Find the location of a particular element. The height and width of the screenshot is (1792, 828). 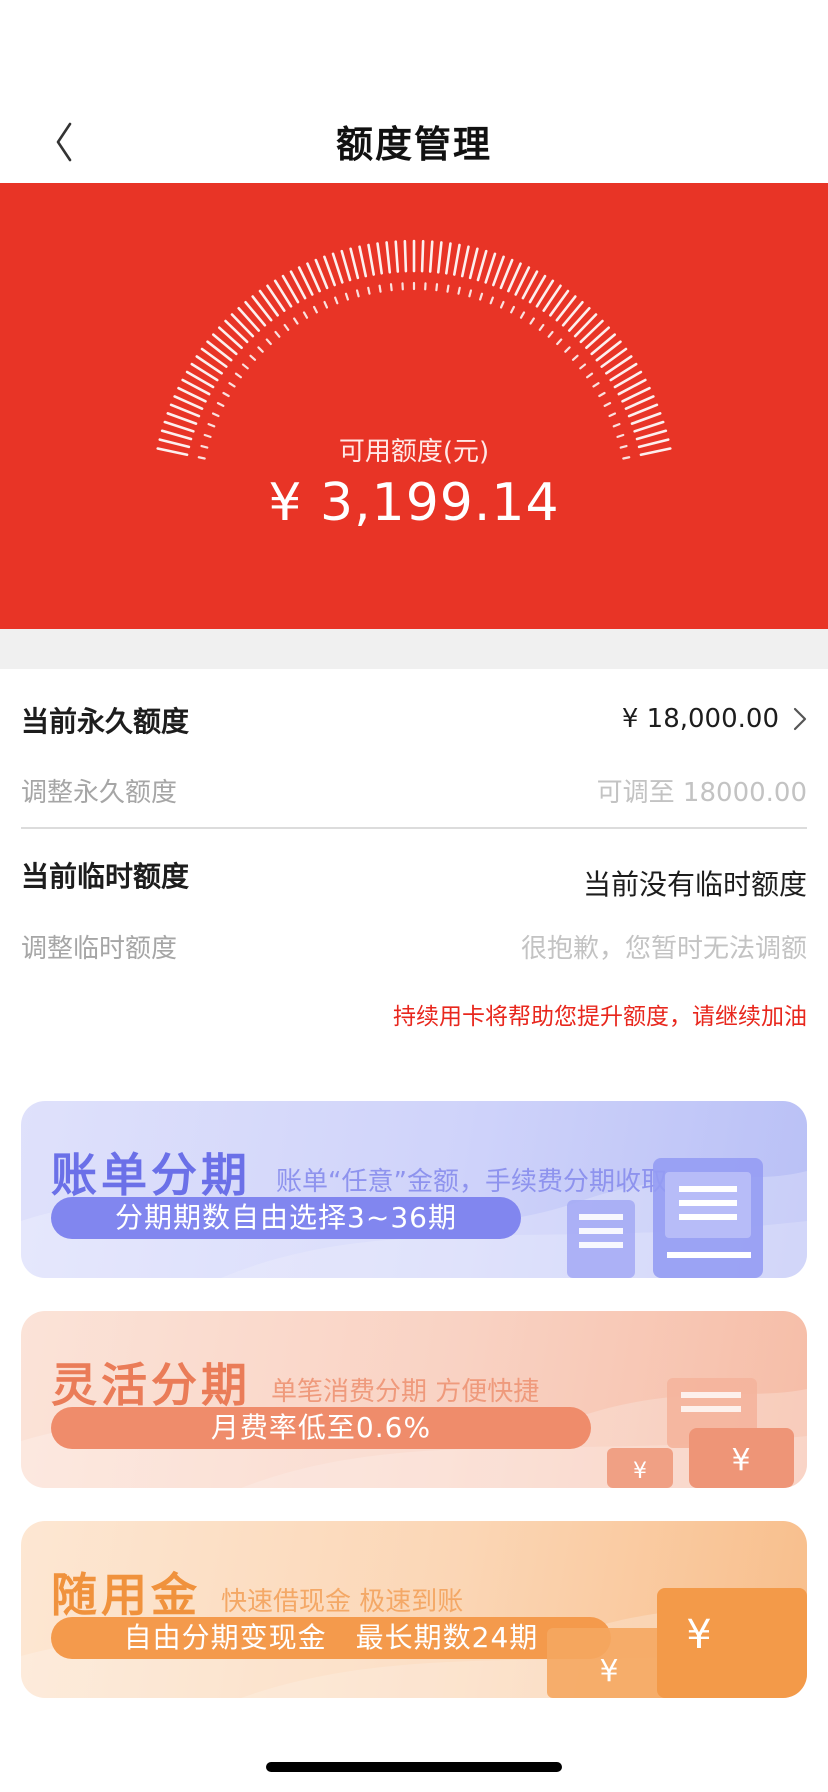

temporary-limit-value: 当前没有临时额度 is located at coordinates (694, 884).